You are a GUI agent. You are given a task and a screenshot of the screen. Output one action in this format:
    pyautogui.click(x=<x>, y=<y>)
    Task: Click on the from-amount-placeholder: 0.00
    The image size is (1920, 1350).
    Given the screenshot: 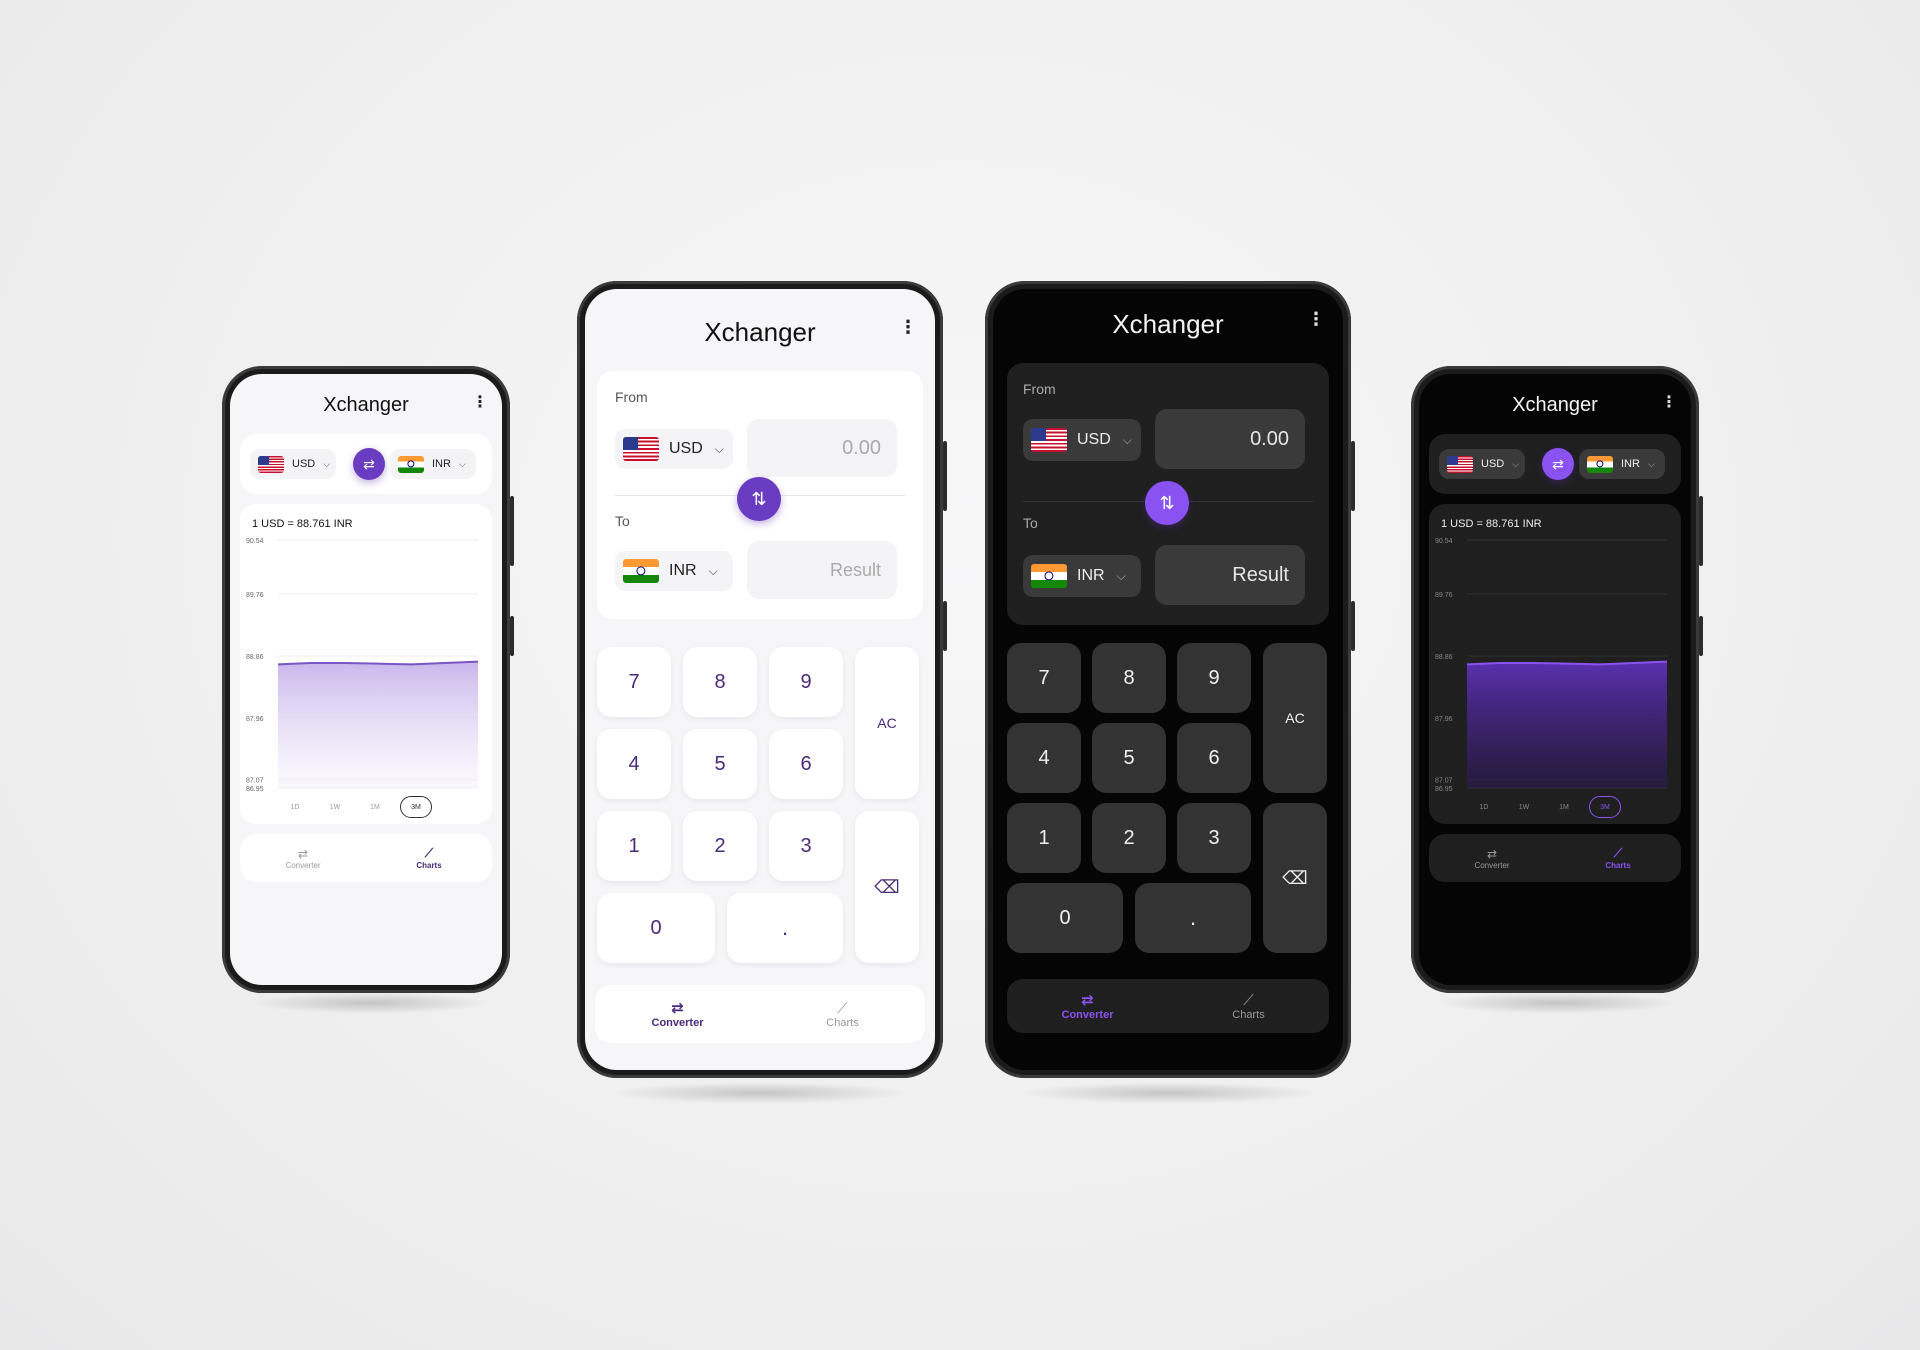 What is the action you would take?
    pyautogui.click(x=861, y=447)
    